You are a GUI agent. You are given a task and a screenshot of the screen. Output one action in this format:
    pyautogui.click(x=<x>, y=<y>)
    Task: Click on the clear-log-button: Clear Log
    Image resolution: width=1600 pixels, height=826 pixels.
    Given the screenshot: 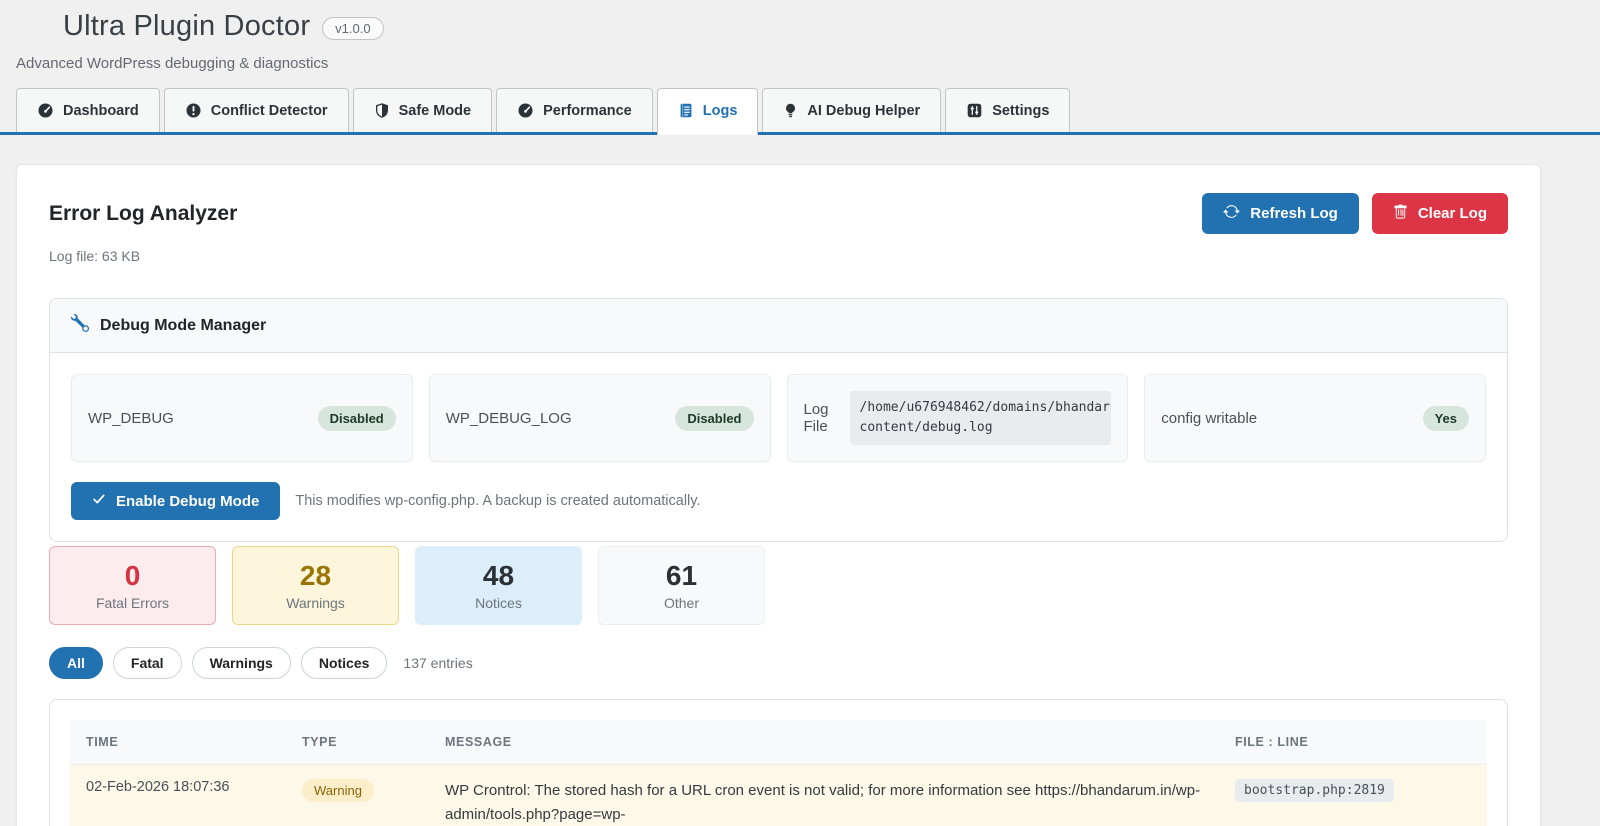 What is the action you would take?
    pyautogui.click(x=1439, y=213)
    